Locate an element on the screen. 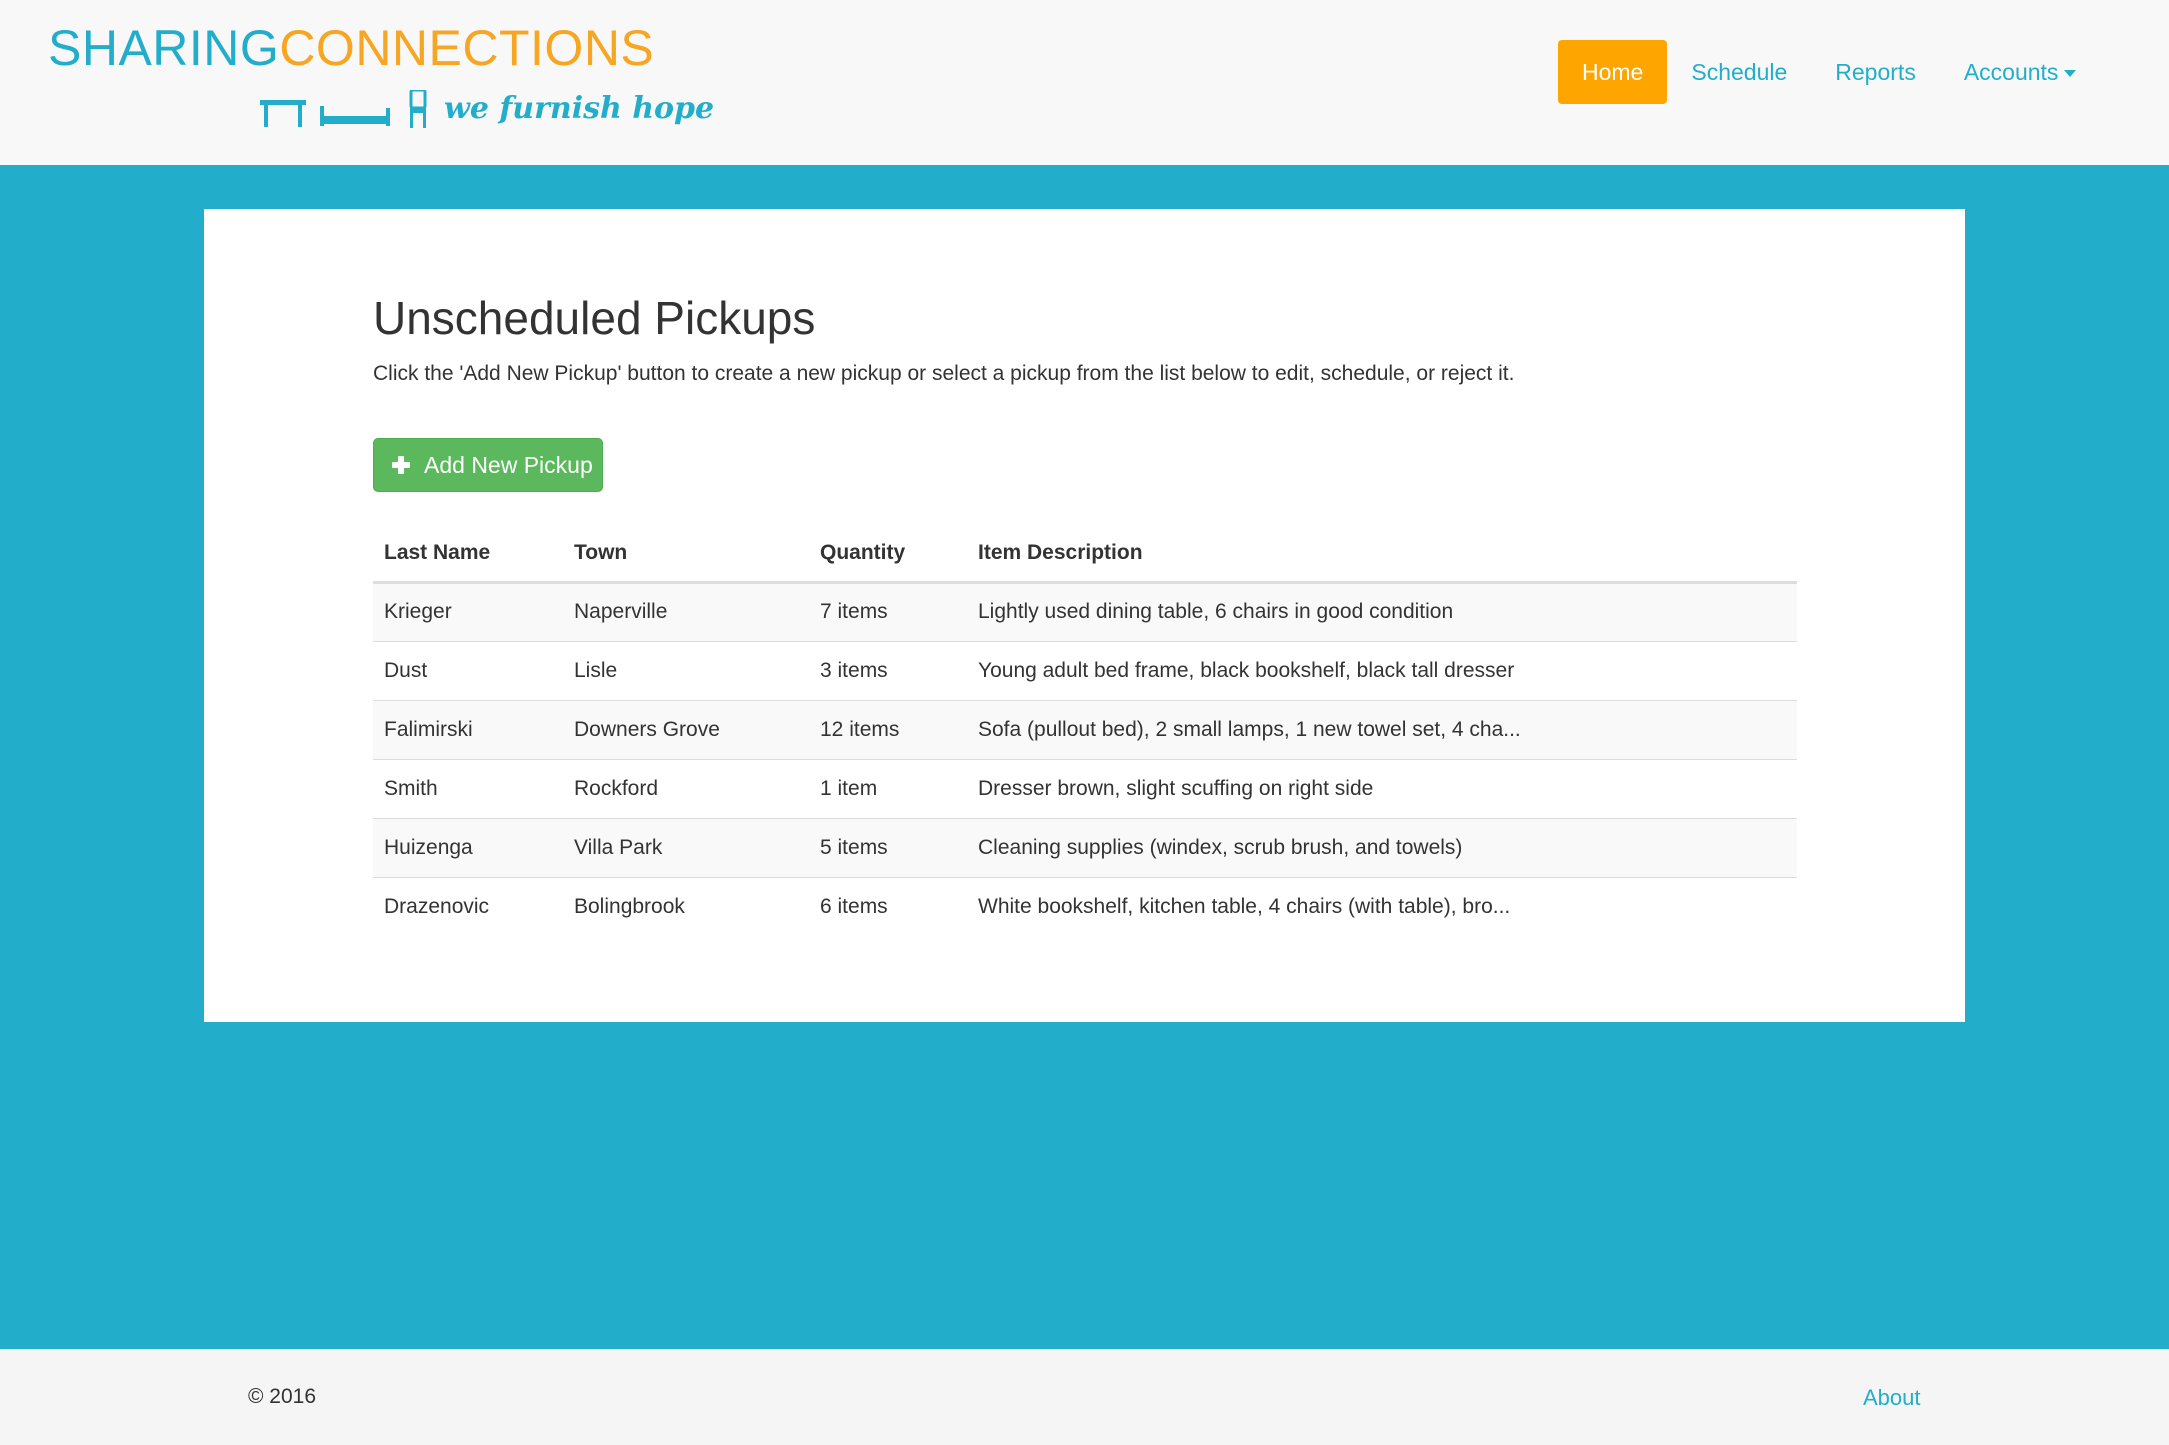 The height and width of the screenshot is (1445, 2169). nav-home: Home is located at coordinates (1613, 72).